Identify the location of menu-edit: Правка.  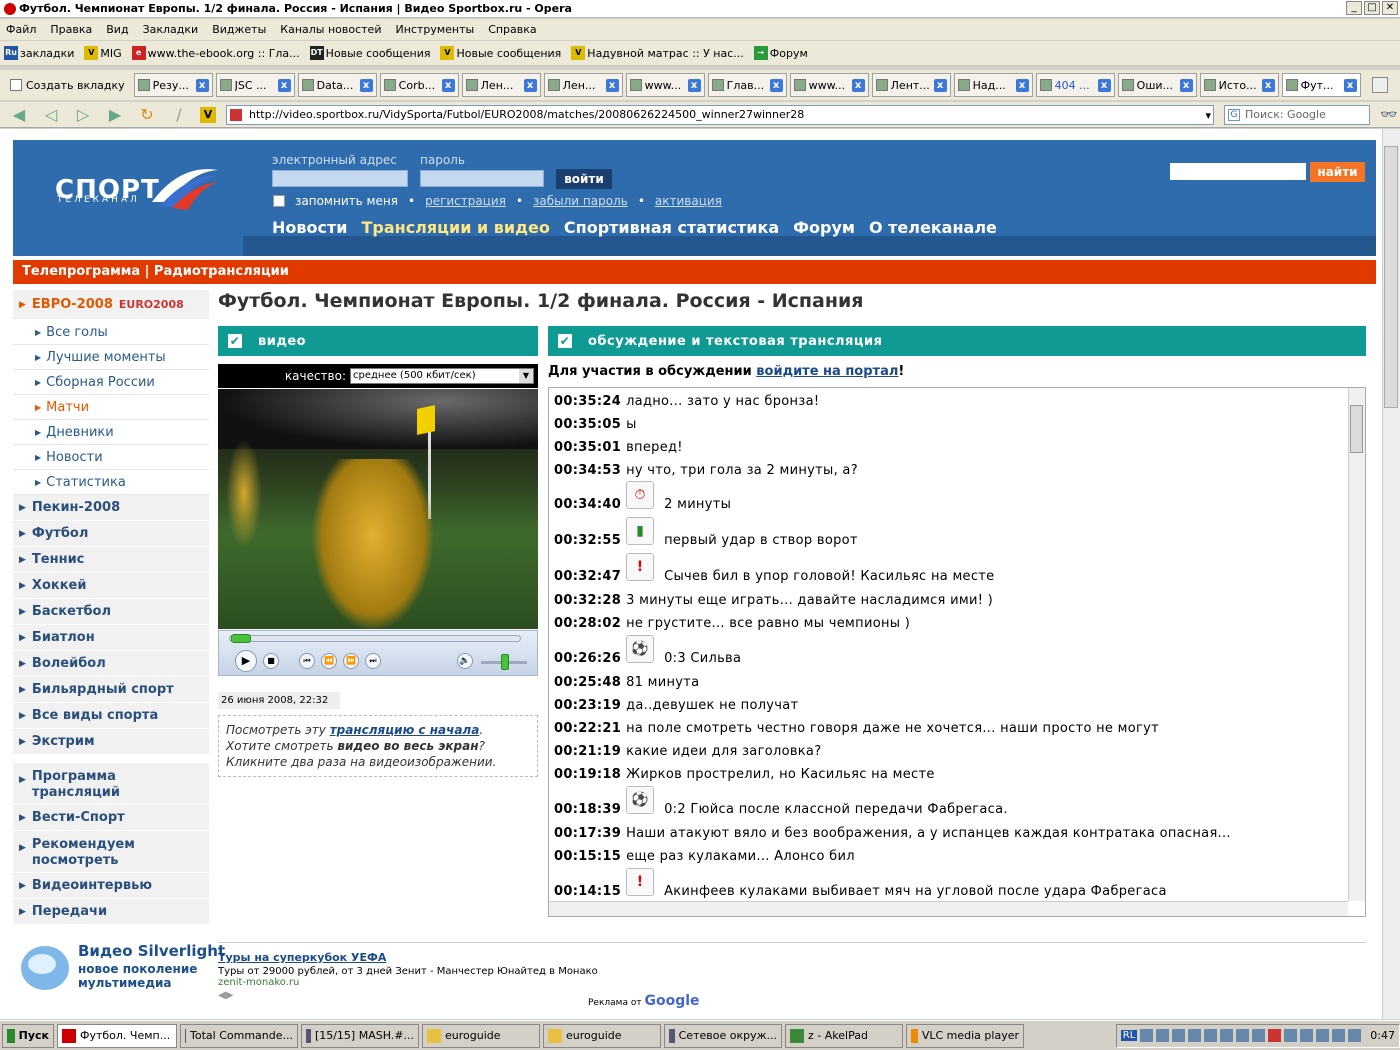
(71, 29).